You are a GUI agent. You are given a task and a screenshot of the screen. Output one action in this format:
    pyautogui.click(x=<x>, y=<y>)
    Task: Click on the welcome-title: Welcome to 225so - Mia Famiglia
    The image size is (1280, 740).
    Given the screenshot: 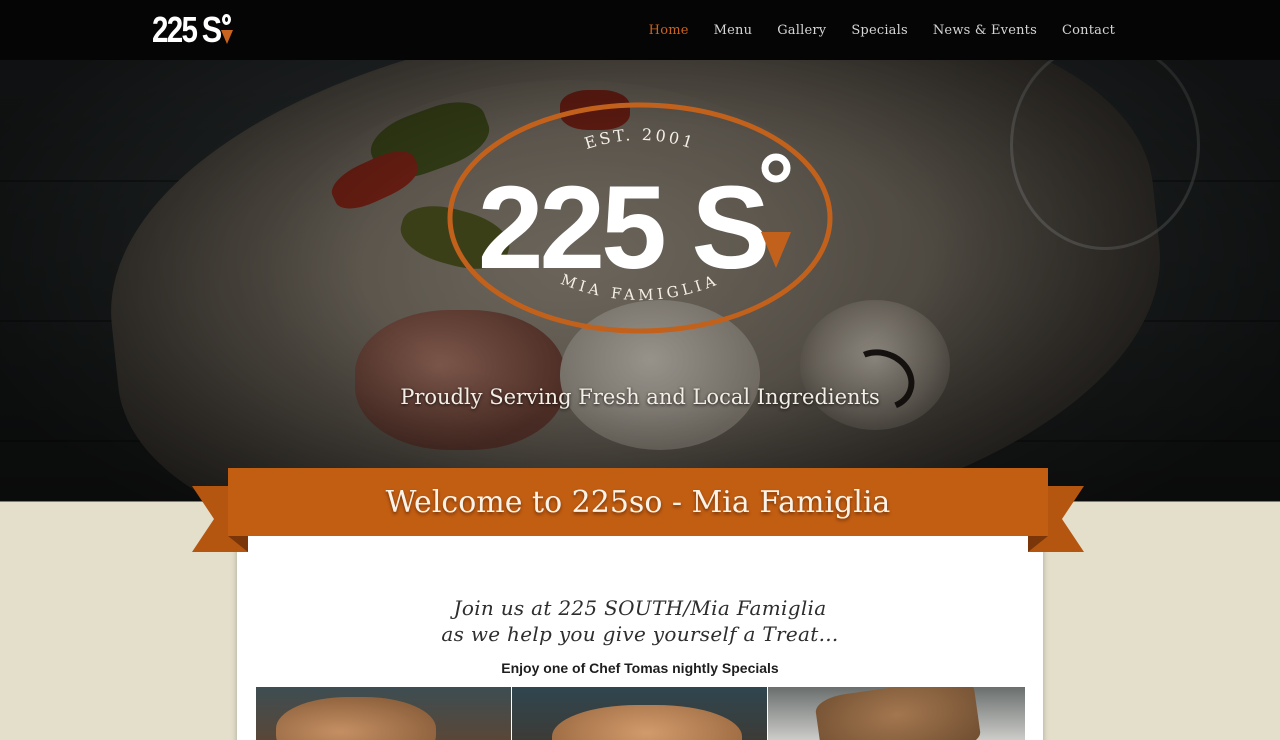 What is the action you would take?
    pyautogui.click(x=638, y=502)
    